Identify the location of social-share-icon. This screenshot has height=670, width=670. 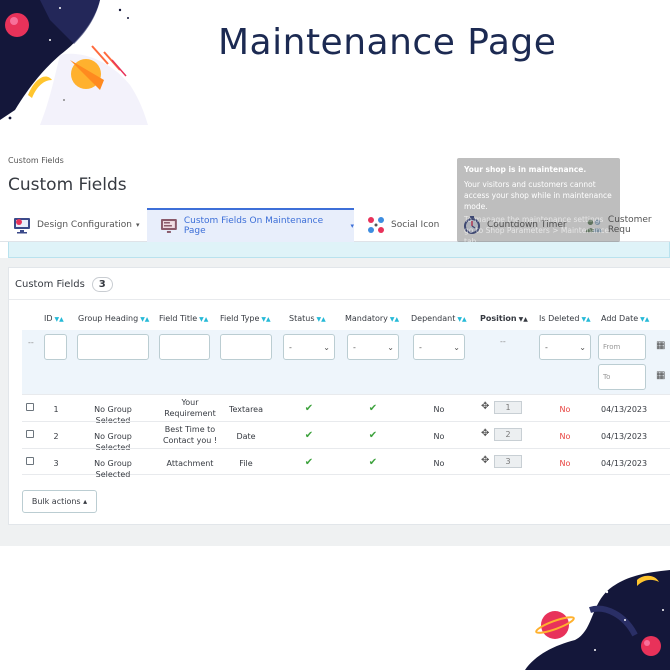
(376, 225).